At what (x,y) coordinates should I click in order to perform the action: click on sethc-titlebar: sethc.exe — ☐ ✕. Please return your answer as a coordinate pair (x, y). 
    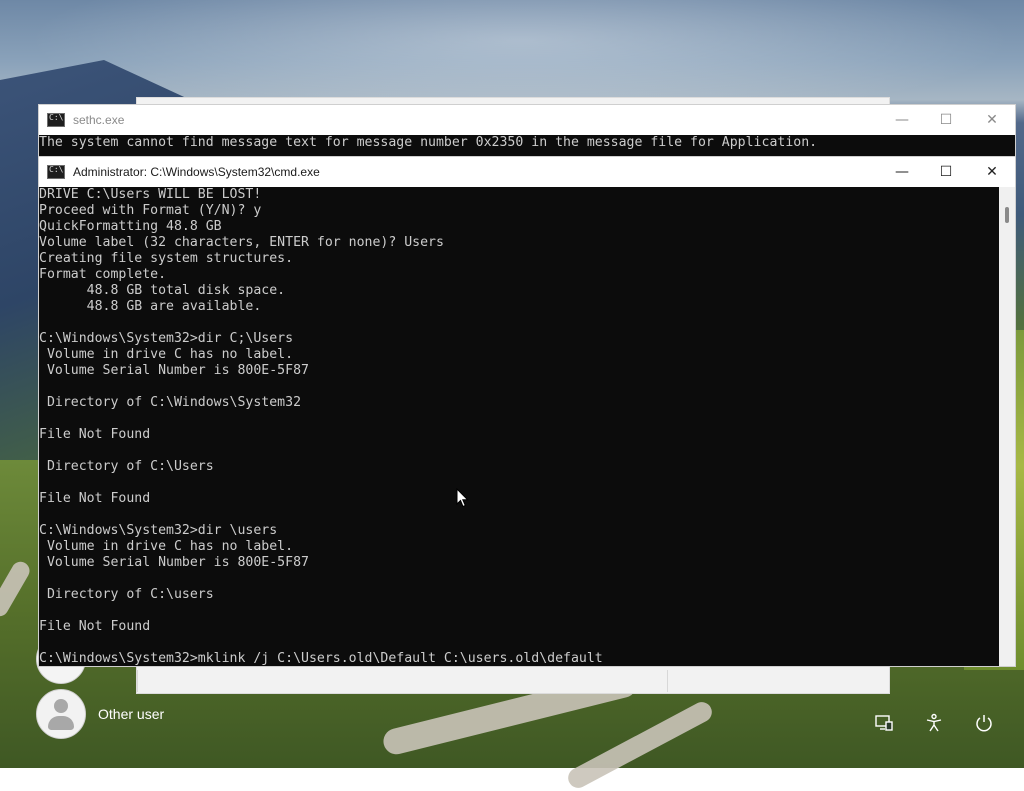
    Looking at the image, I should click on (527, 120).